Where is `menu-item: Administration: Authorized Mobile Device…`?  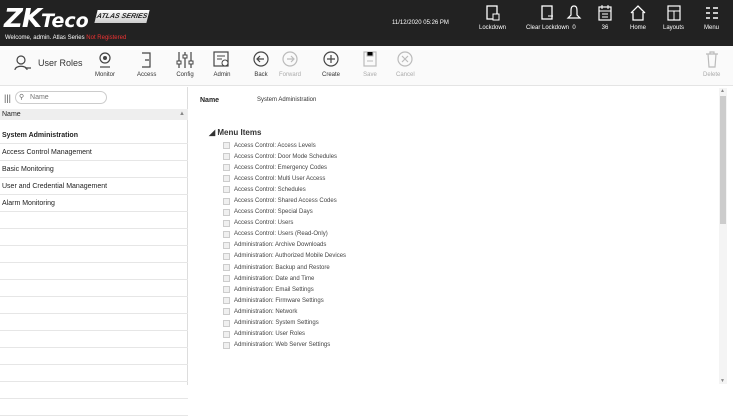 menu-item: Administration: Authorized Mobile Device… is located at coordinates (284, 256).